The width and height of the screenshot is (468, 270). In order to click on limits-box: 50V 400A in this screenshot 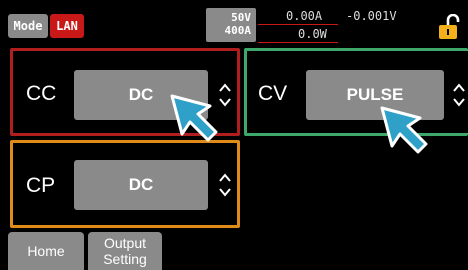, I will do `click(231, 25)`.